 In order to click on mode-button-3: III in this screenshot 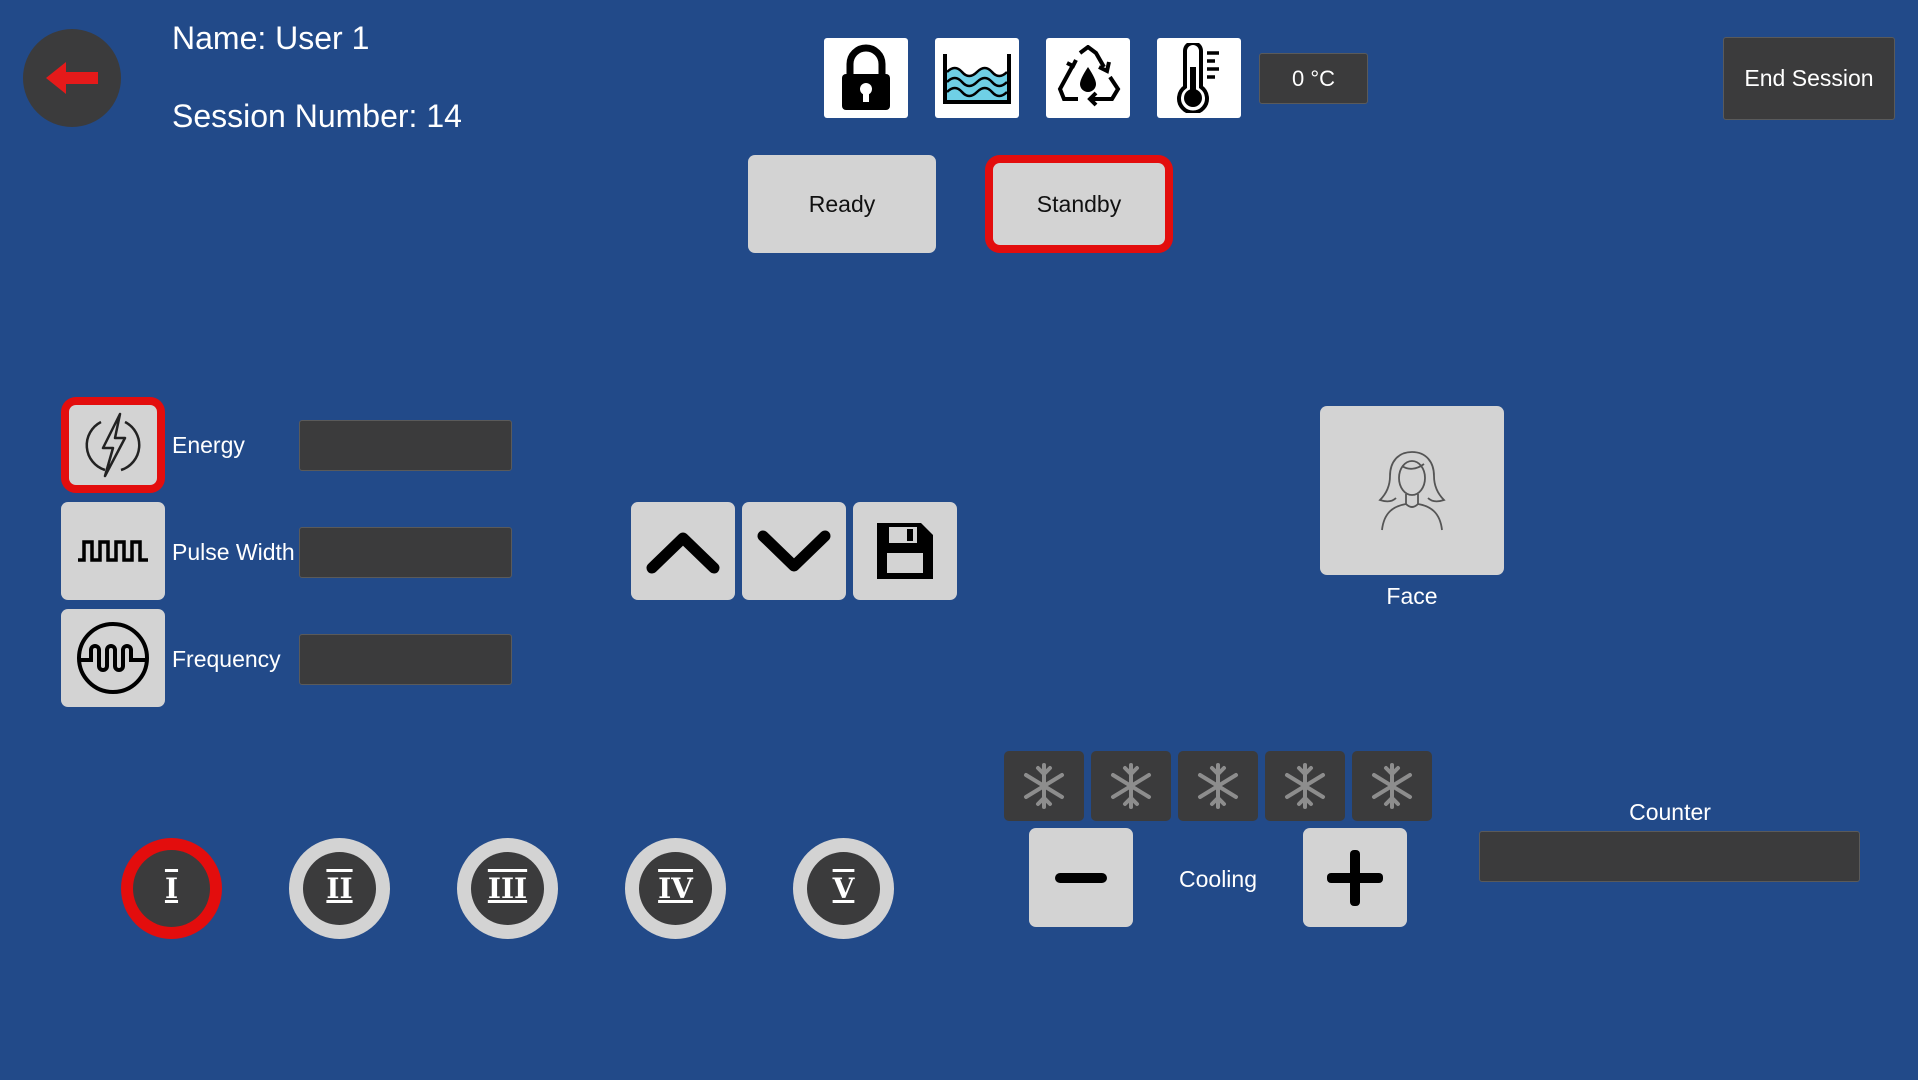, I will do `click(507, 888)`.